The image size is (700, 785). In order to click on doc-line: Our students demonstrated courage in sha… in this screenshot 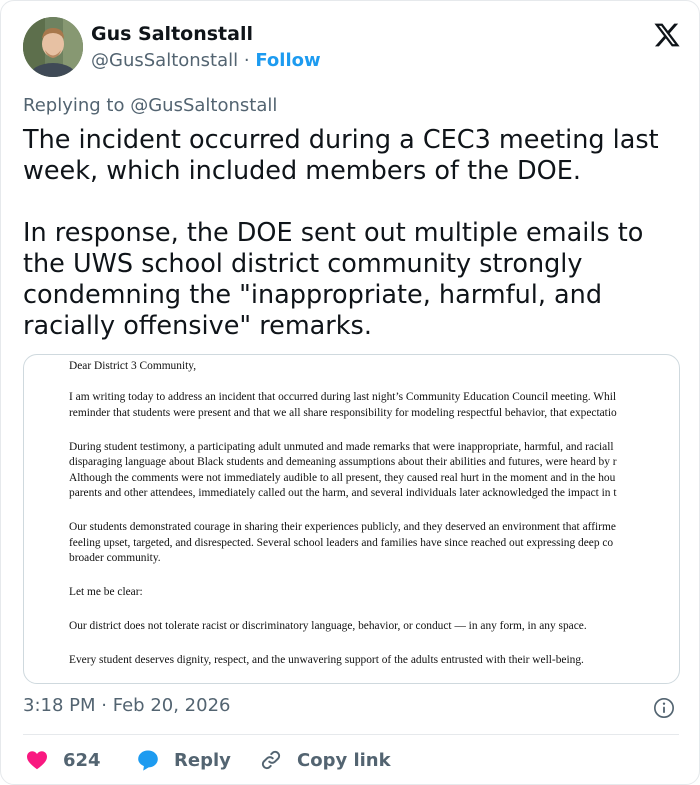, I will do `click(342, 527)`.